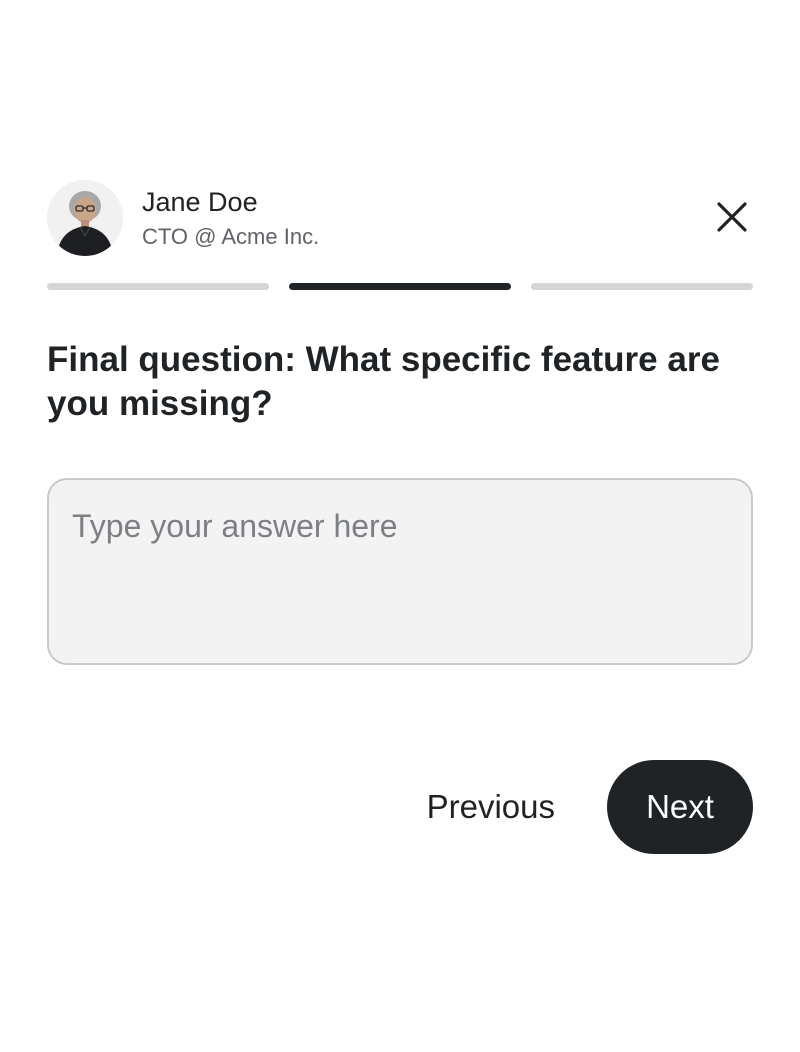 The height and width of the screenshot is (1052, 800). Describe the element at coordinates (491, 807) in the screenshot. I see `previous-button: Previous` at that location.